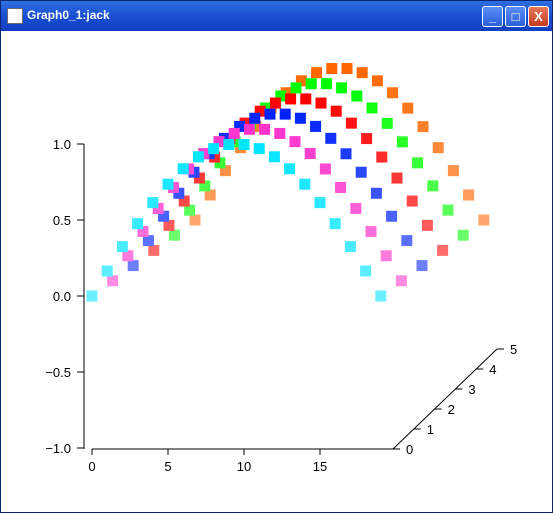  Describe the element at coordinates (15, 16) in the screenshot. I see `graph-icon` at that location.